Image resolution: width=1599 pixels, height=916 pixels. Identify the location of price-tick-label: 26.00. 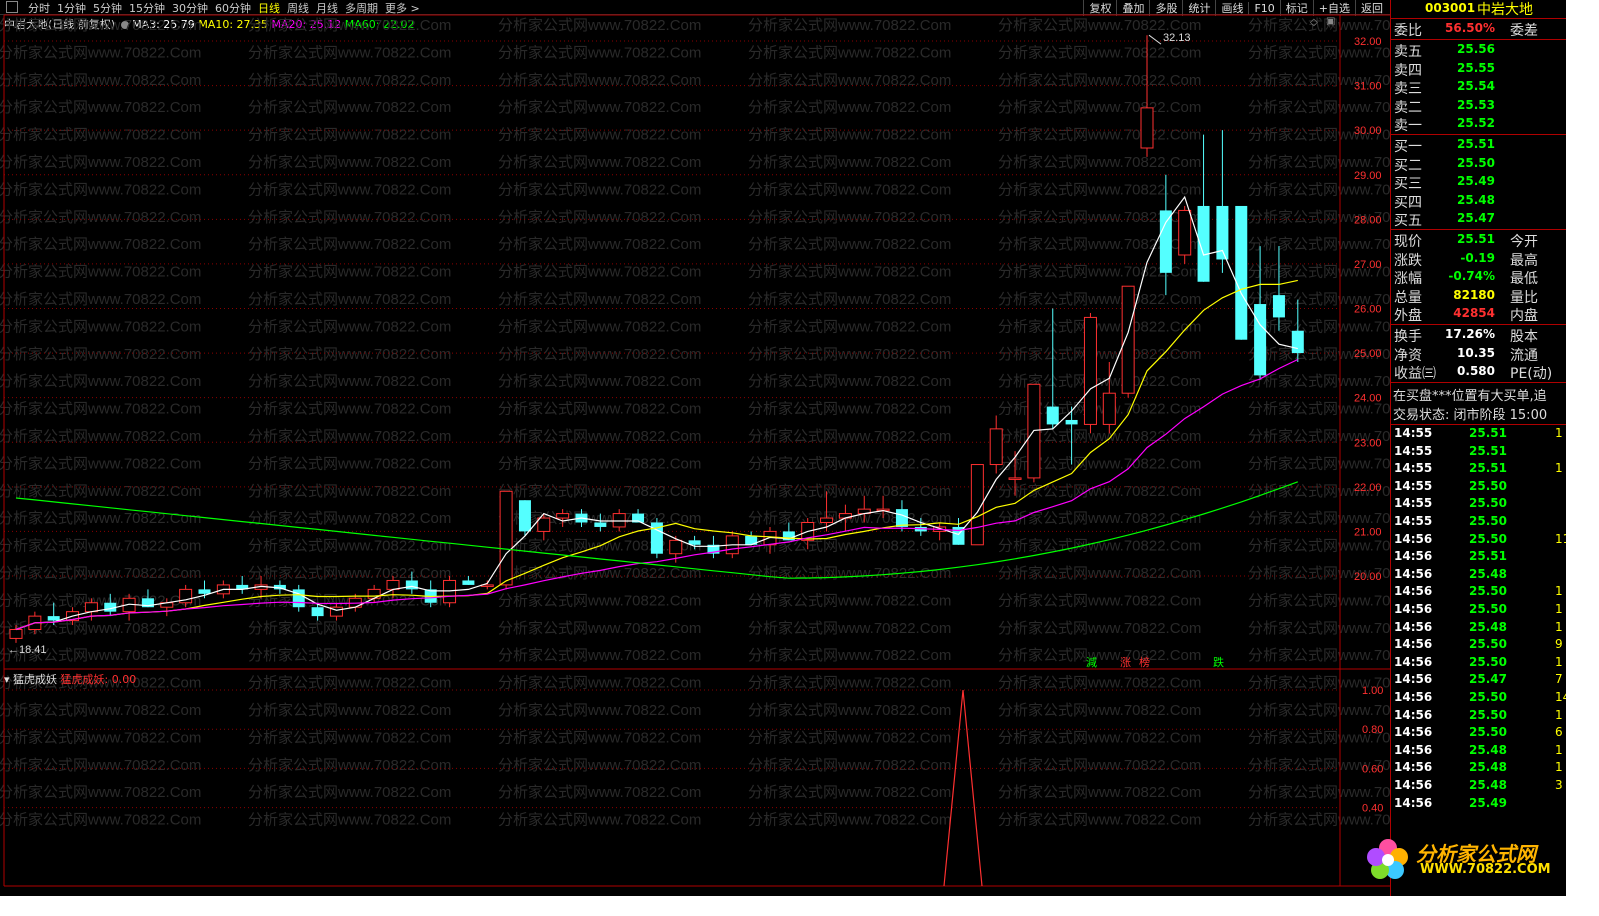
(1368, 310).